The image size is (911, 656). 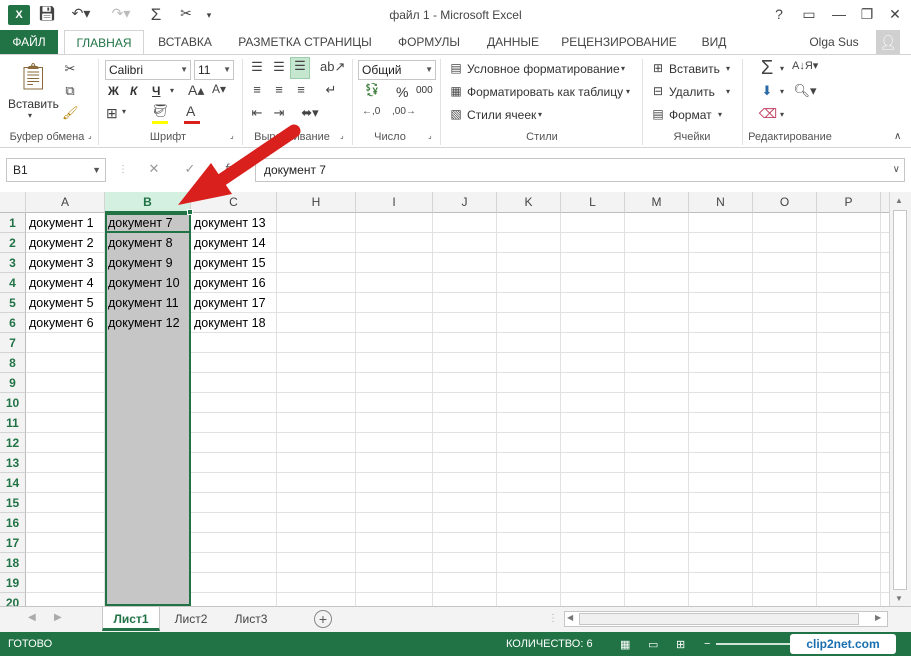 I want to click on percent-button: %, so click(x=402, y=92).